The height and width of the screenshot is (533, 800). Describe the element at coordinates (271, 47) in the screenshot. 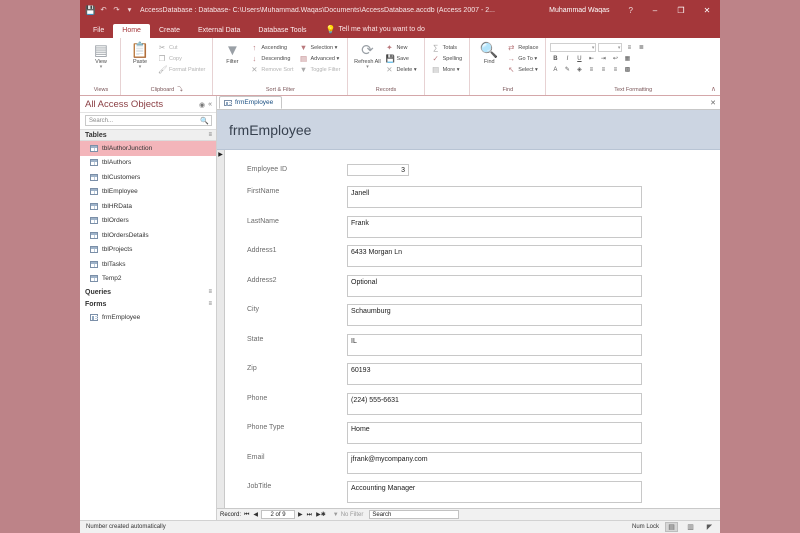

I see `ascending-button: ↑ Ascending` at that location.